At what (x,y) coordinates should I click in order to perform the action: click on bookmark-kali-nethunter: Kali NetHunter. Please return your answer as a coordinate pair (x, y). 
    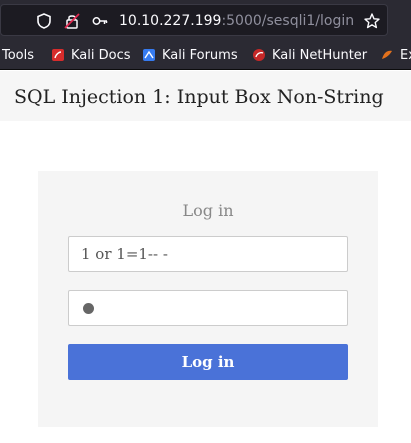
    Looking at the image, I should click on (309, 55).